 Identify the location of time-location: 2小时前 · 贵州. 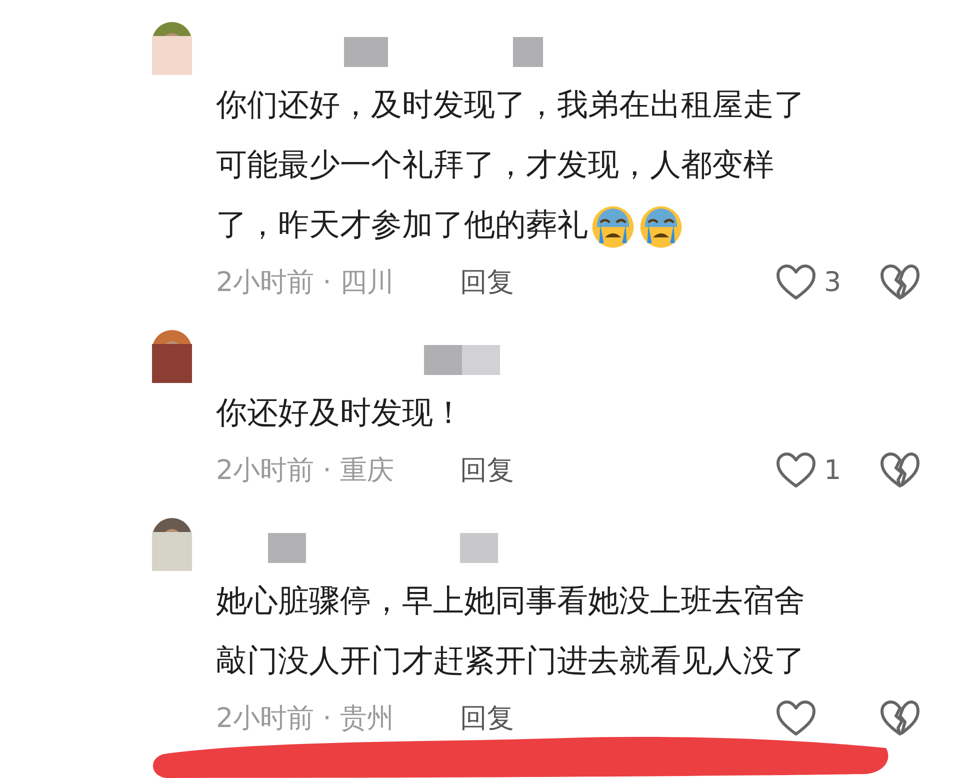
(305, 719).